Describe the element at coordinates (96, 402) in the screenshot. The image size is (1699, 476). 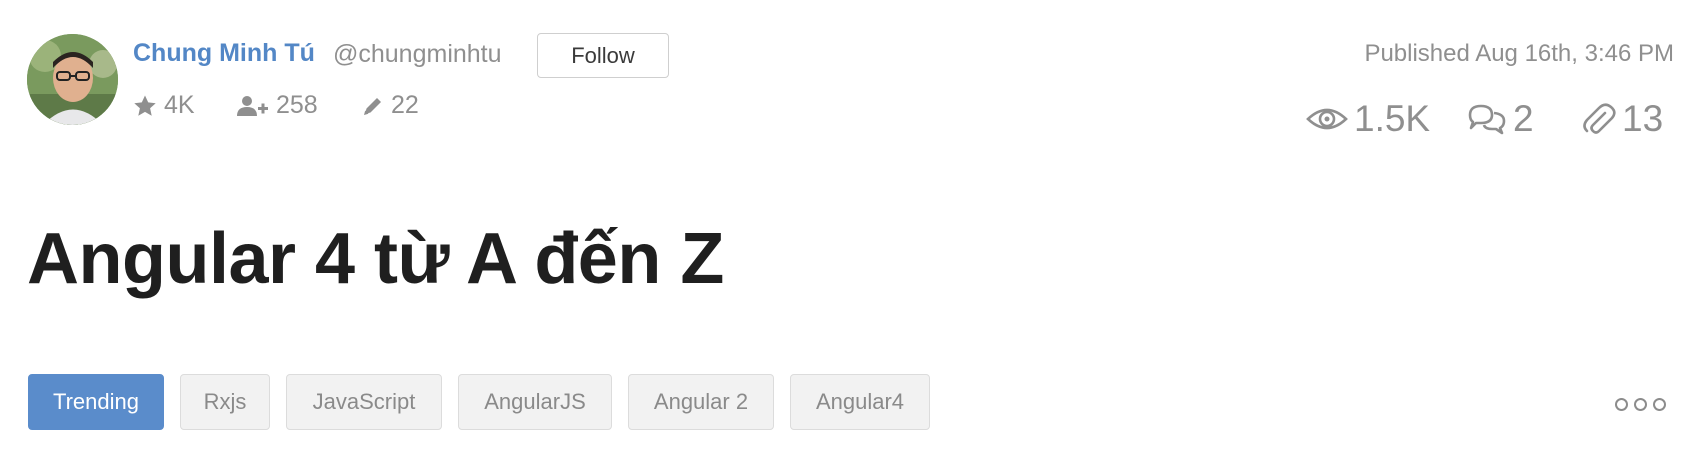
I see `tag-trending: Trending` at that location.